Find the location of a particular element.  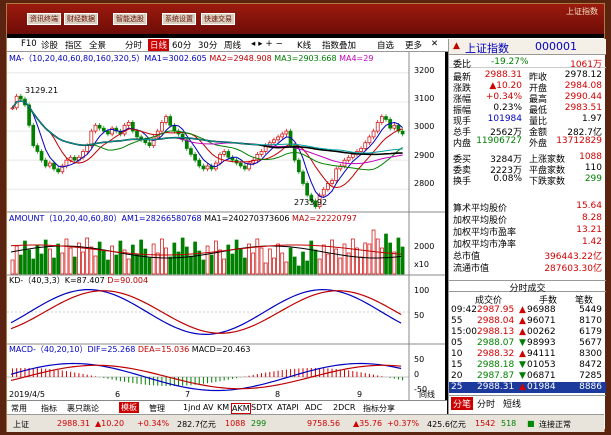

y-tick: 2800 is located at coordinates (424, 183).